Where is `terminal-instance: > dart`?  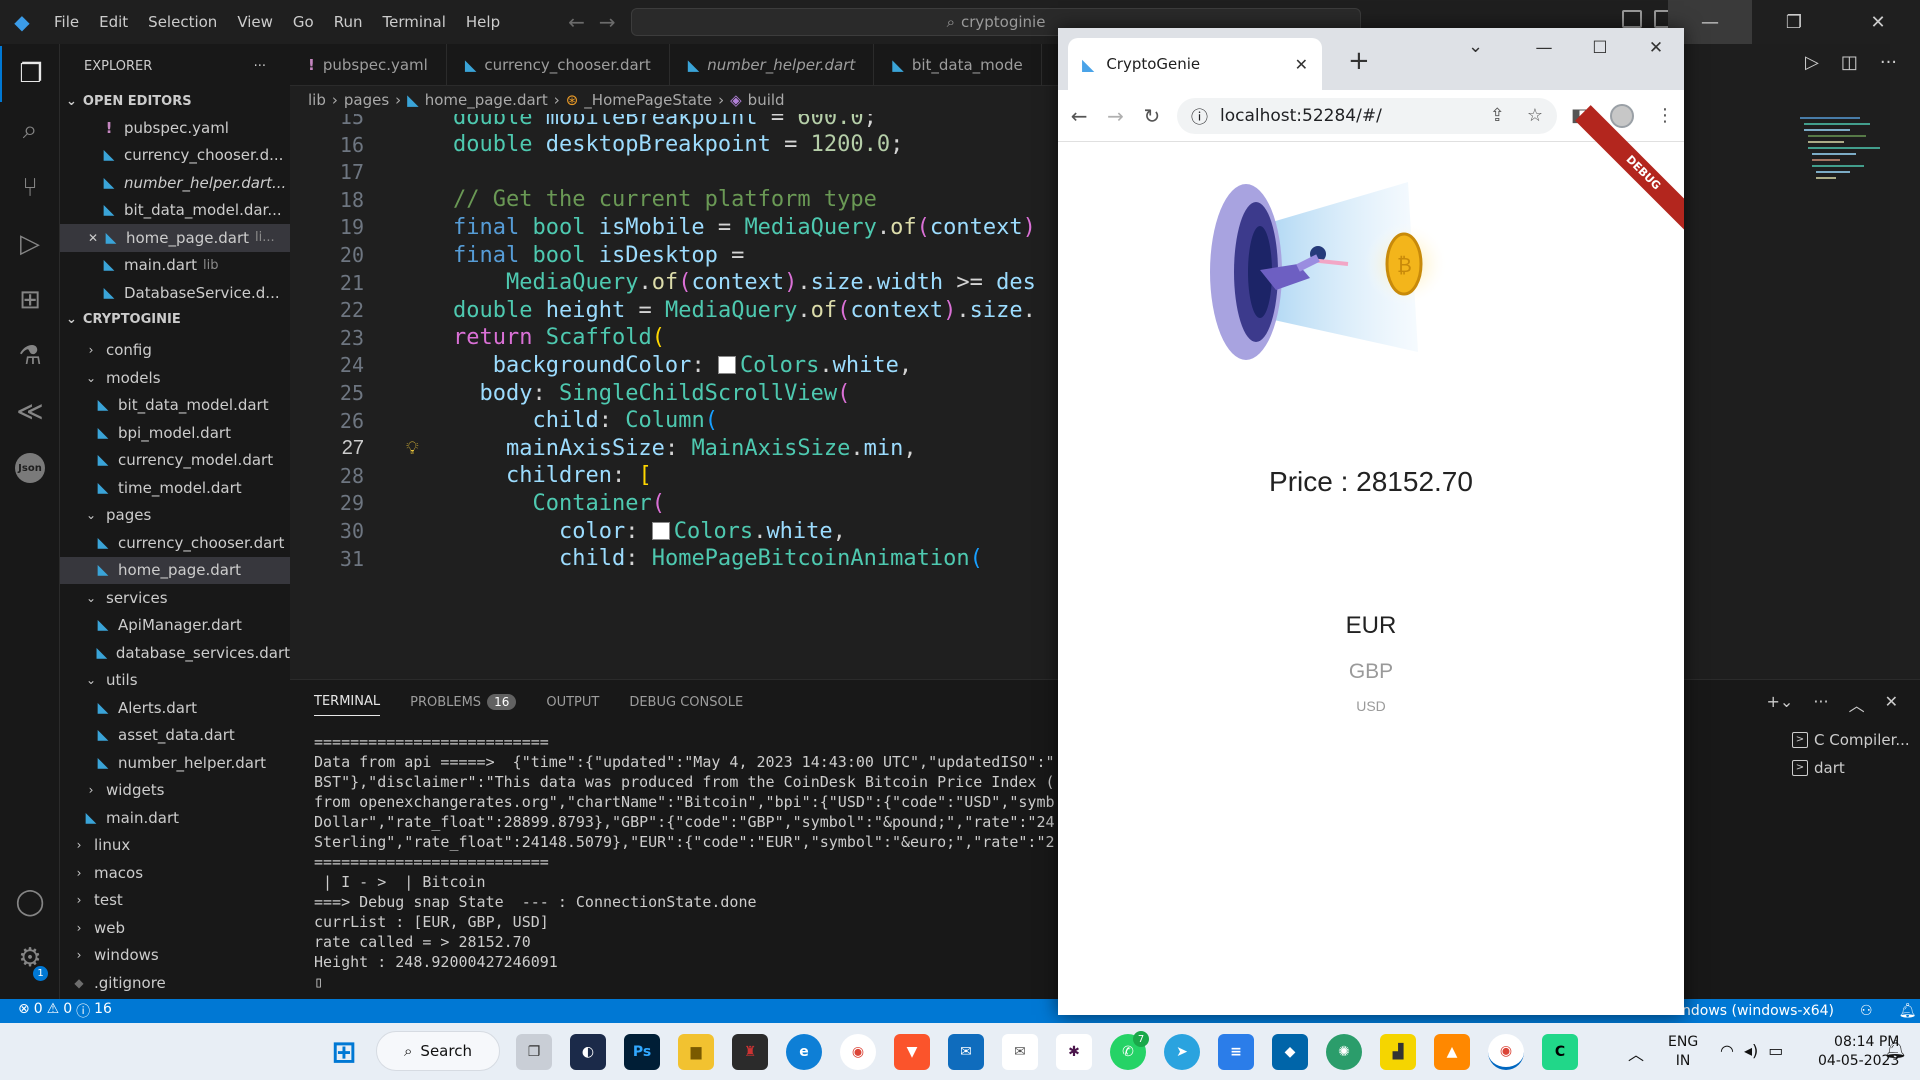 terminal-instance: > dart is located at coordinates (1851, 768).